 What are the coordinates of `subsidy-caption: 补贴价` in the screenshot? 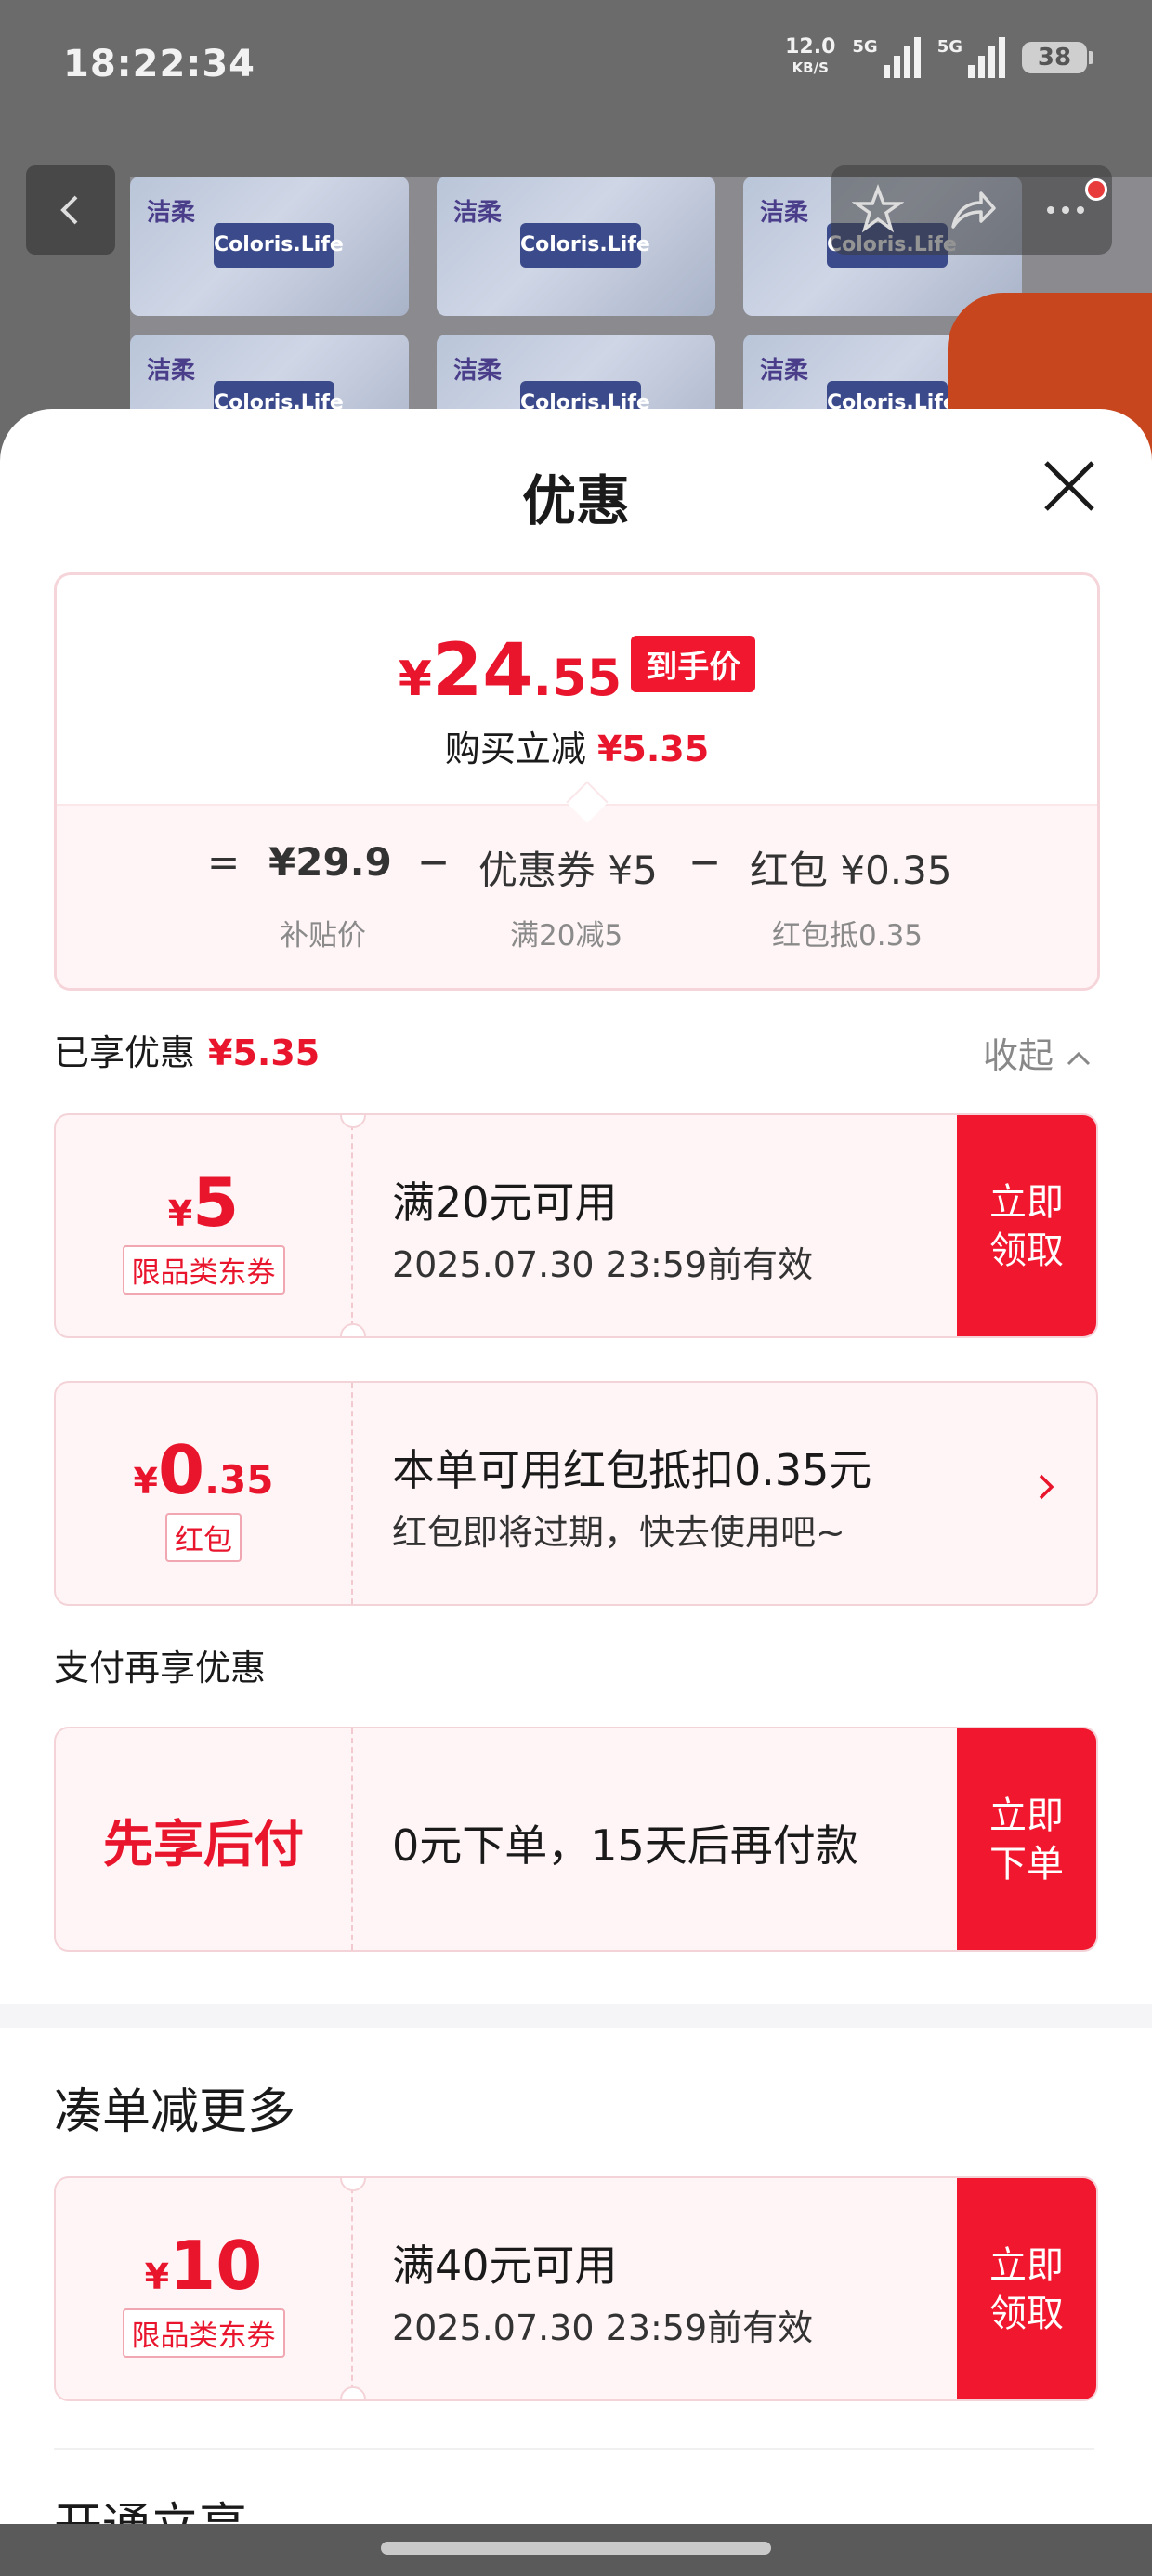 It's located at (323, 936).